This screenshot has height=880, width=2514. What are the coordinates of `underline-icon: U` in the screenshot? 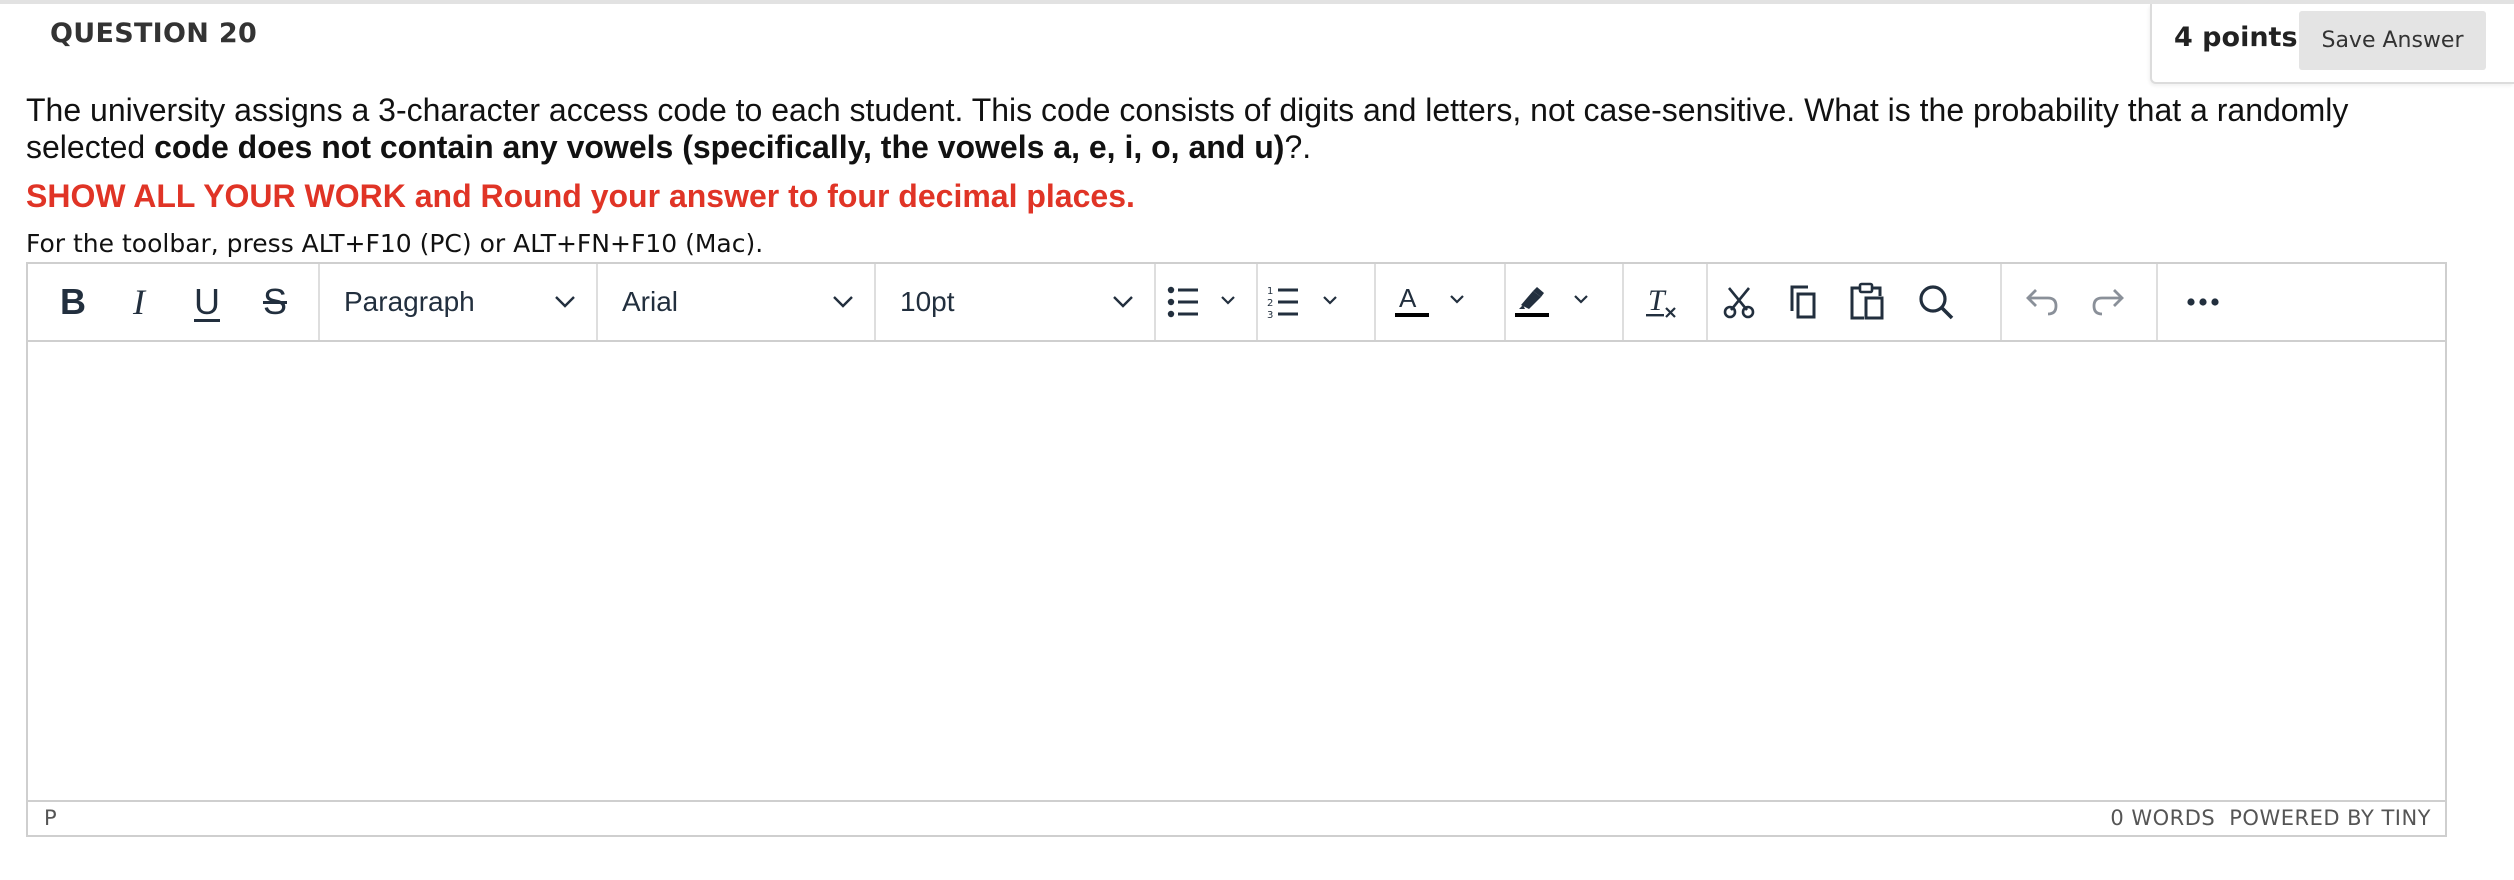 It's located at (207, 301).